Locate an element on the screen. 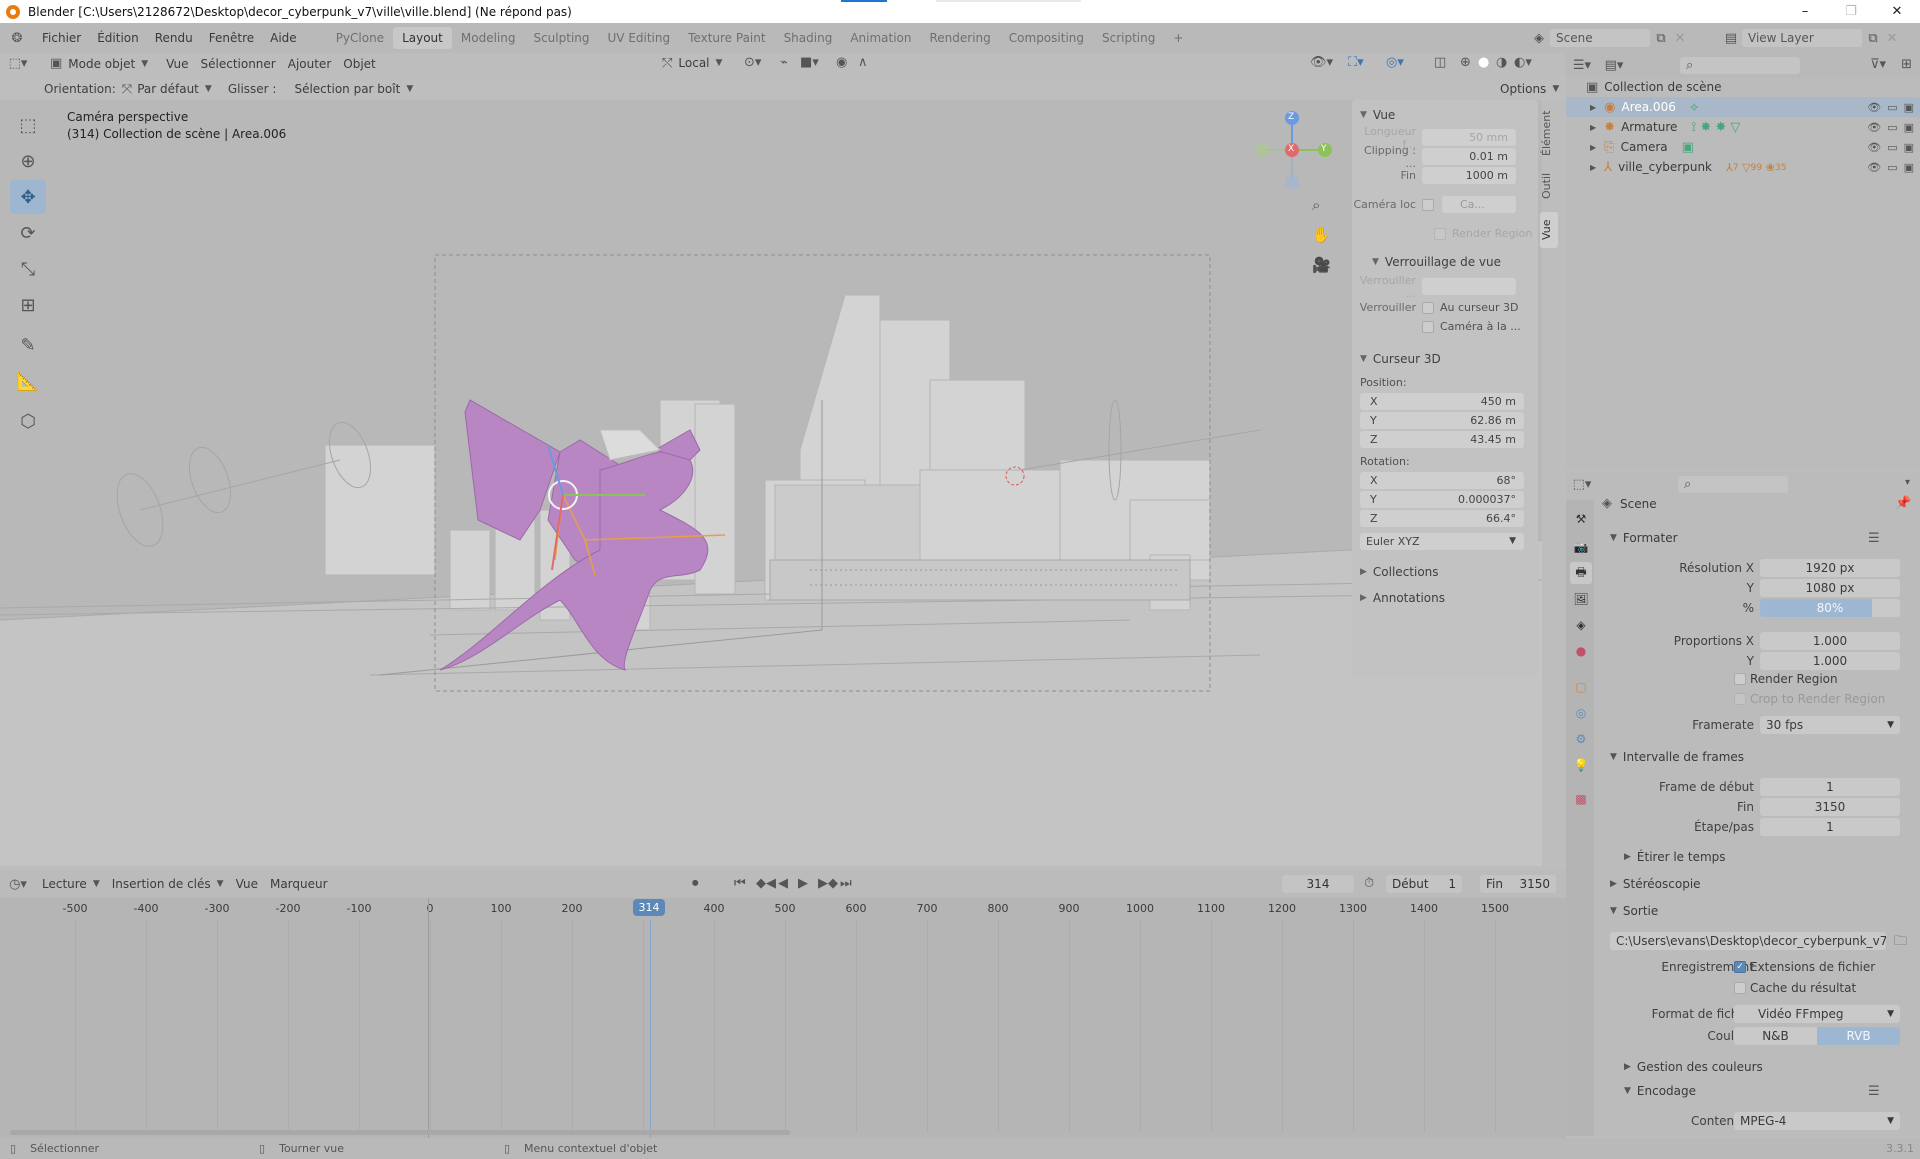 Image resolution: width=1920 pixels, height=1159 pixels. cursor-x-field: X 450 m is located at coordinates (1445, 401).